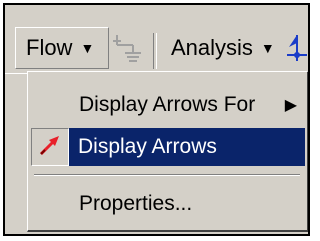 This screenshot has height=241, width=320. I want to click on navigation-icon, so click(296, 51).